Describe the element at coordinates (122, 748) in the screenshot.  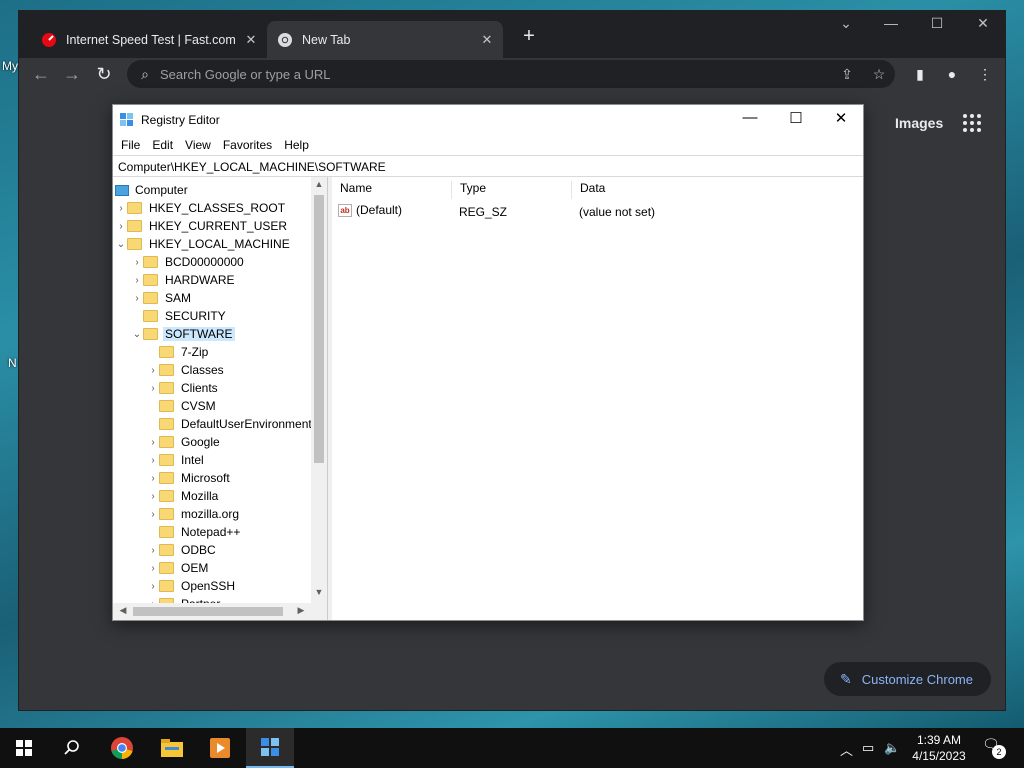
I see `taskbar-chrome` at that location.